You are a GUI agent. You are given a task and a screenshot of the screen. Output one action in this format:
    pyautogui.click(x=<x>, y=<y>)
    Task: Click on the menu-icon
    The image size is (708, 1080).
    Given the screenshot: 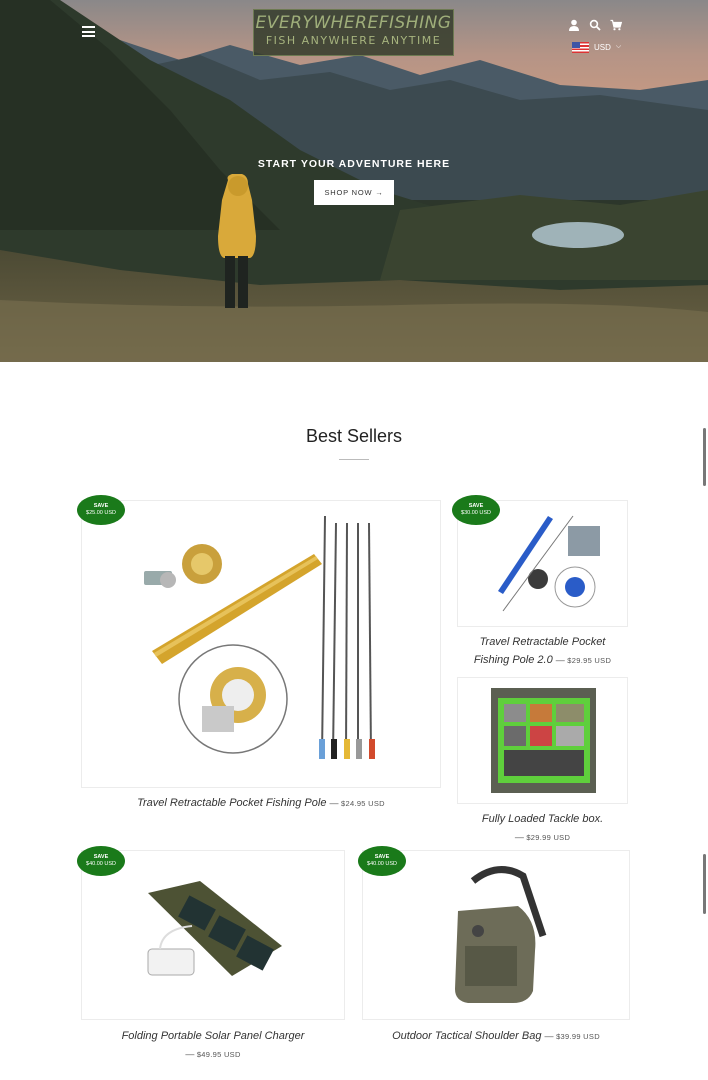 What is the action you would take?
    pyautogui.click(x=88, y=31)
    